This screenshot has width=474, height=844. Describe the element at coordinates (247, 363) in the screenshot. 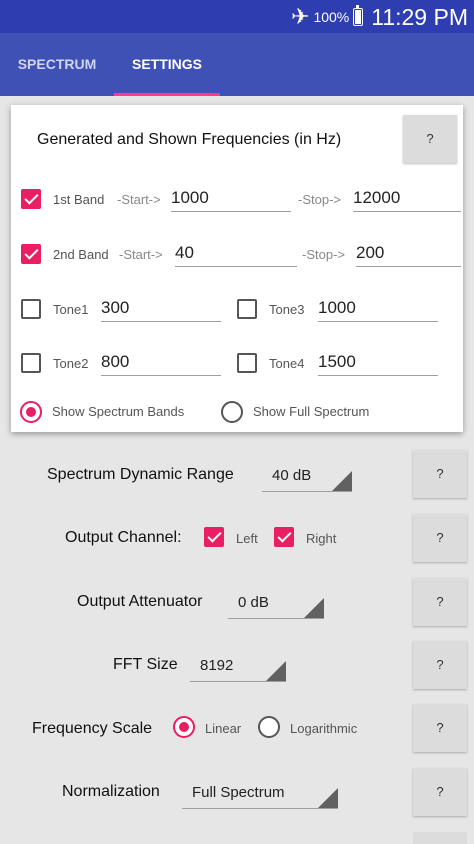

I see `tone4-checkbox` at that location.